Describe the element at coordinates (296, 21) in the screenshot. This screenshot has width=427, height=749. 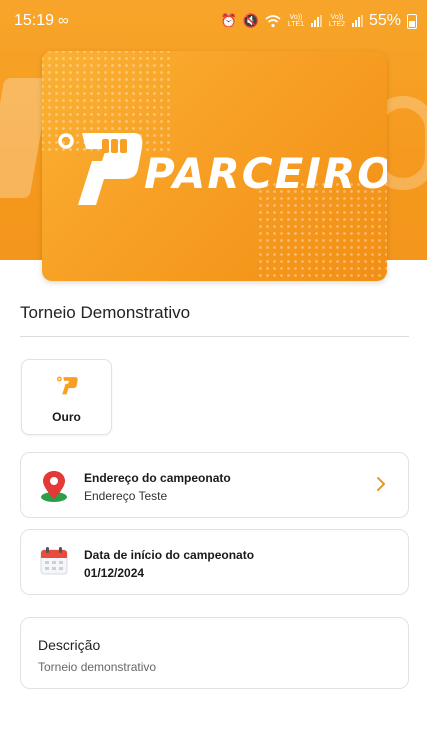
I see `lte1-indicator: Vo)) LTE1` at that location.